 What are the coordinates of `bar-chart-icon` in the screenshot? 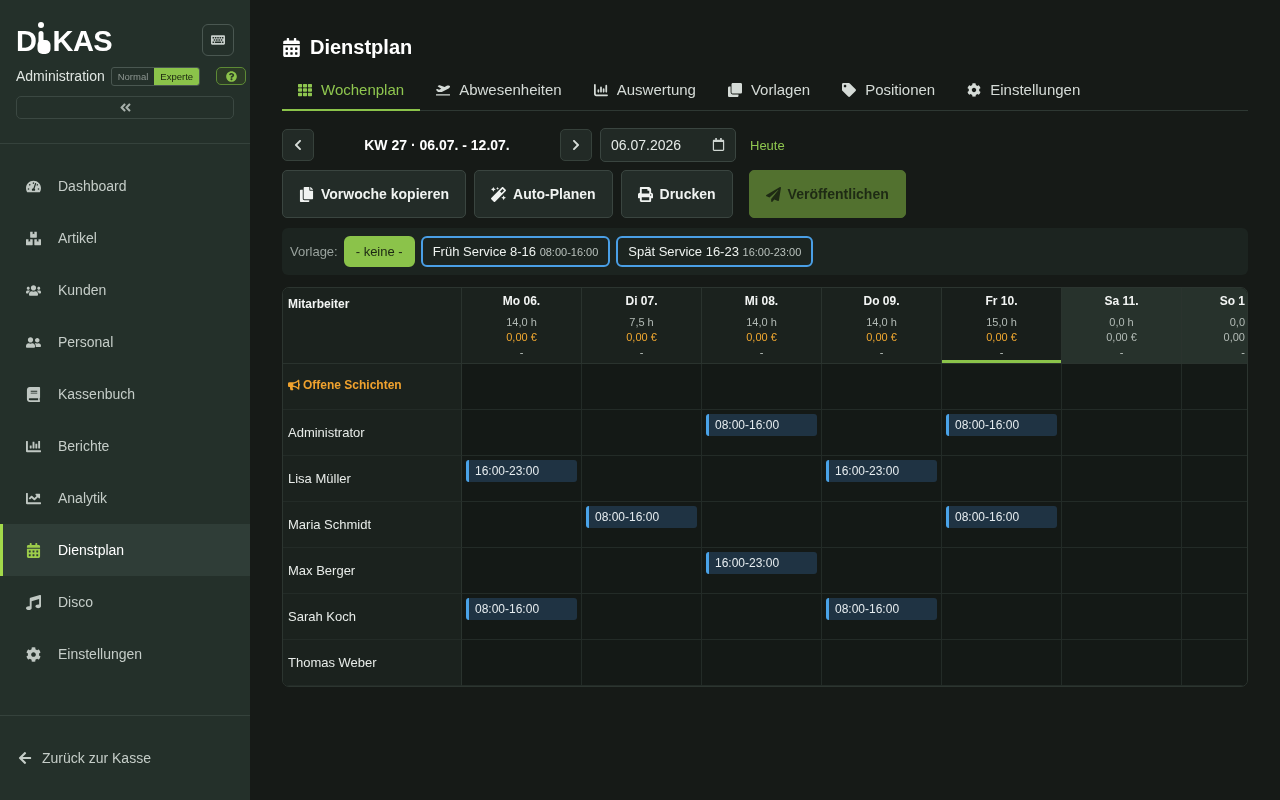 It's located at (600, 89).